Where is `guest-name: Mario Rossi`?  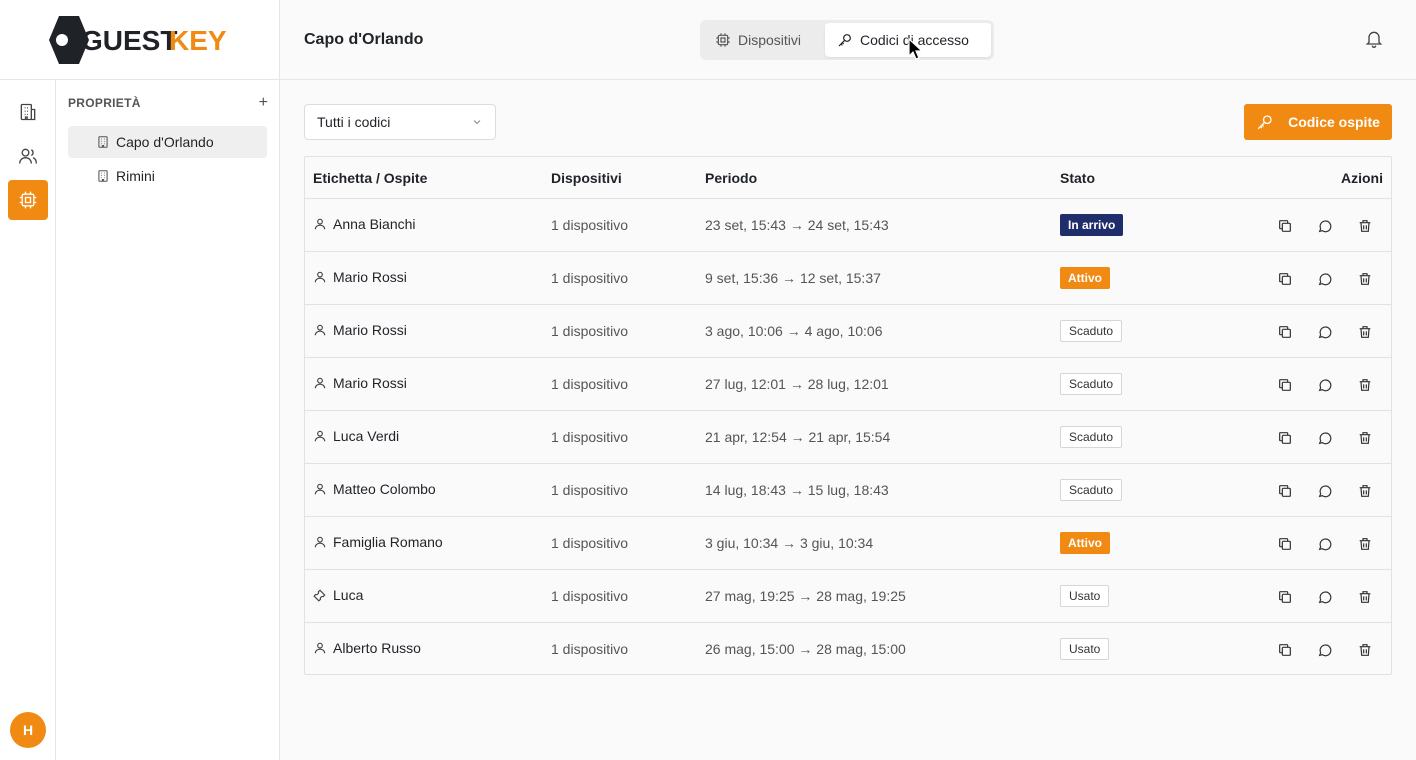
guest-name: Mario Rossi is located at coordinates (370, 330).